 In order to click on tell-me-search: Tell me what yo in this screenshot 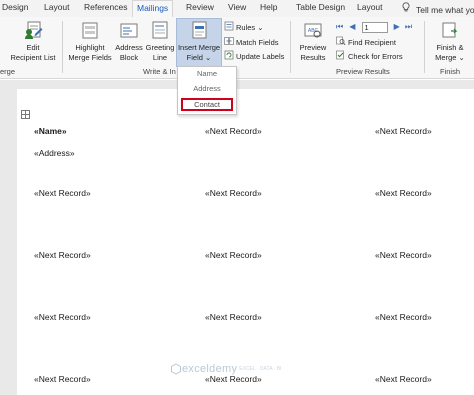, I will do `click(437, 8)`.